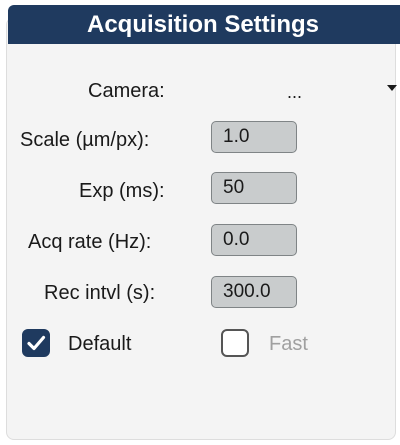  I want to click on camera-label: Camera:, so click(126, 91).